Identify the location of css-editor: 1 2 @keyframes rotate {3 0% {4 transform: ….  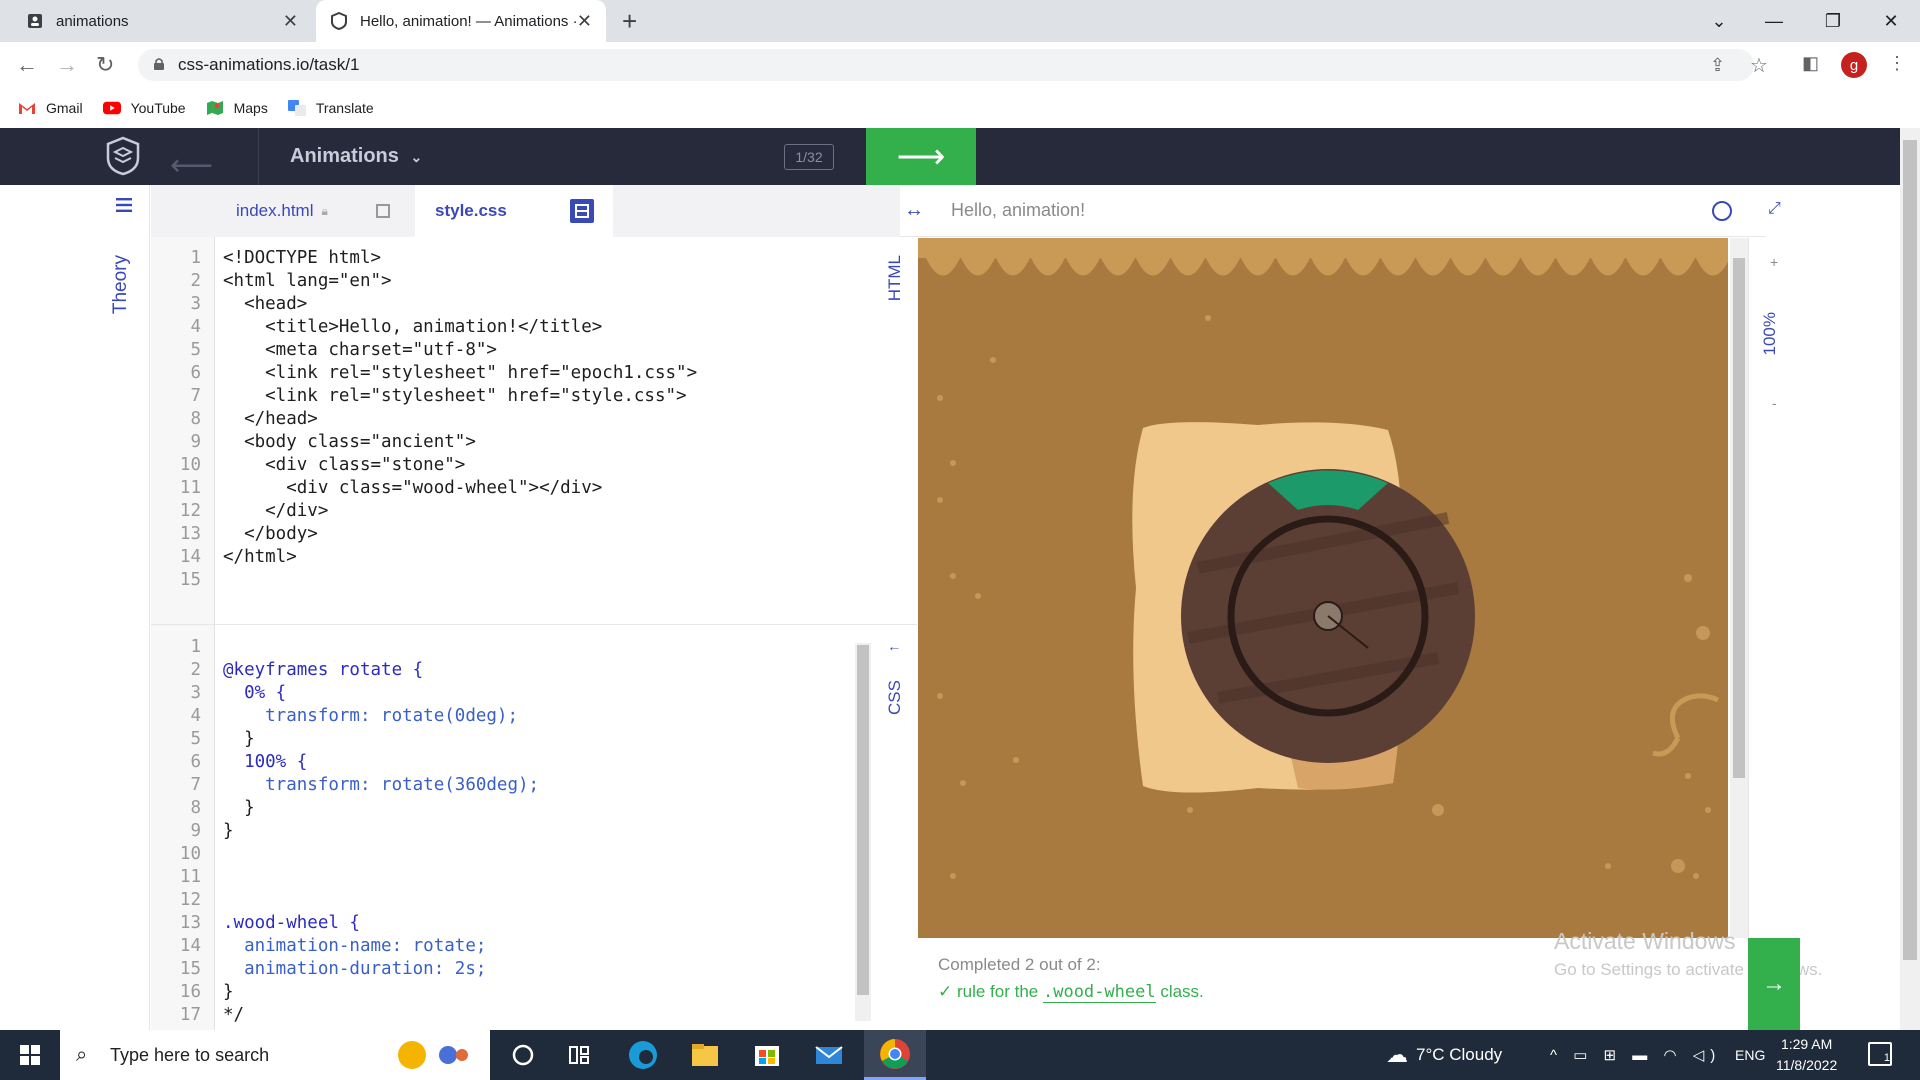
(534, 827).